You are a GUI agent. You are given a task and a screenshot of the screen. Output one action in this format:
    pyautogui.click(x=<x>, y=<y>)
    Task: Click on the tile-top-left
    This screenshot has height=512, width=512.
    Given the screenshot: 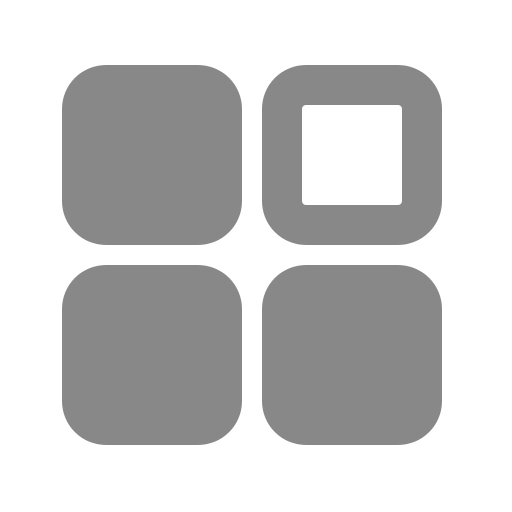 What is the action you would take?
    pyautogui.click(x=152, y=155)
    